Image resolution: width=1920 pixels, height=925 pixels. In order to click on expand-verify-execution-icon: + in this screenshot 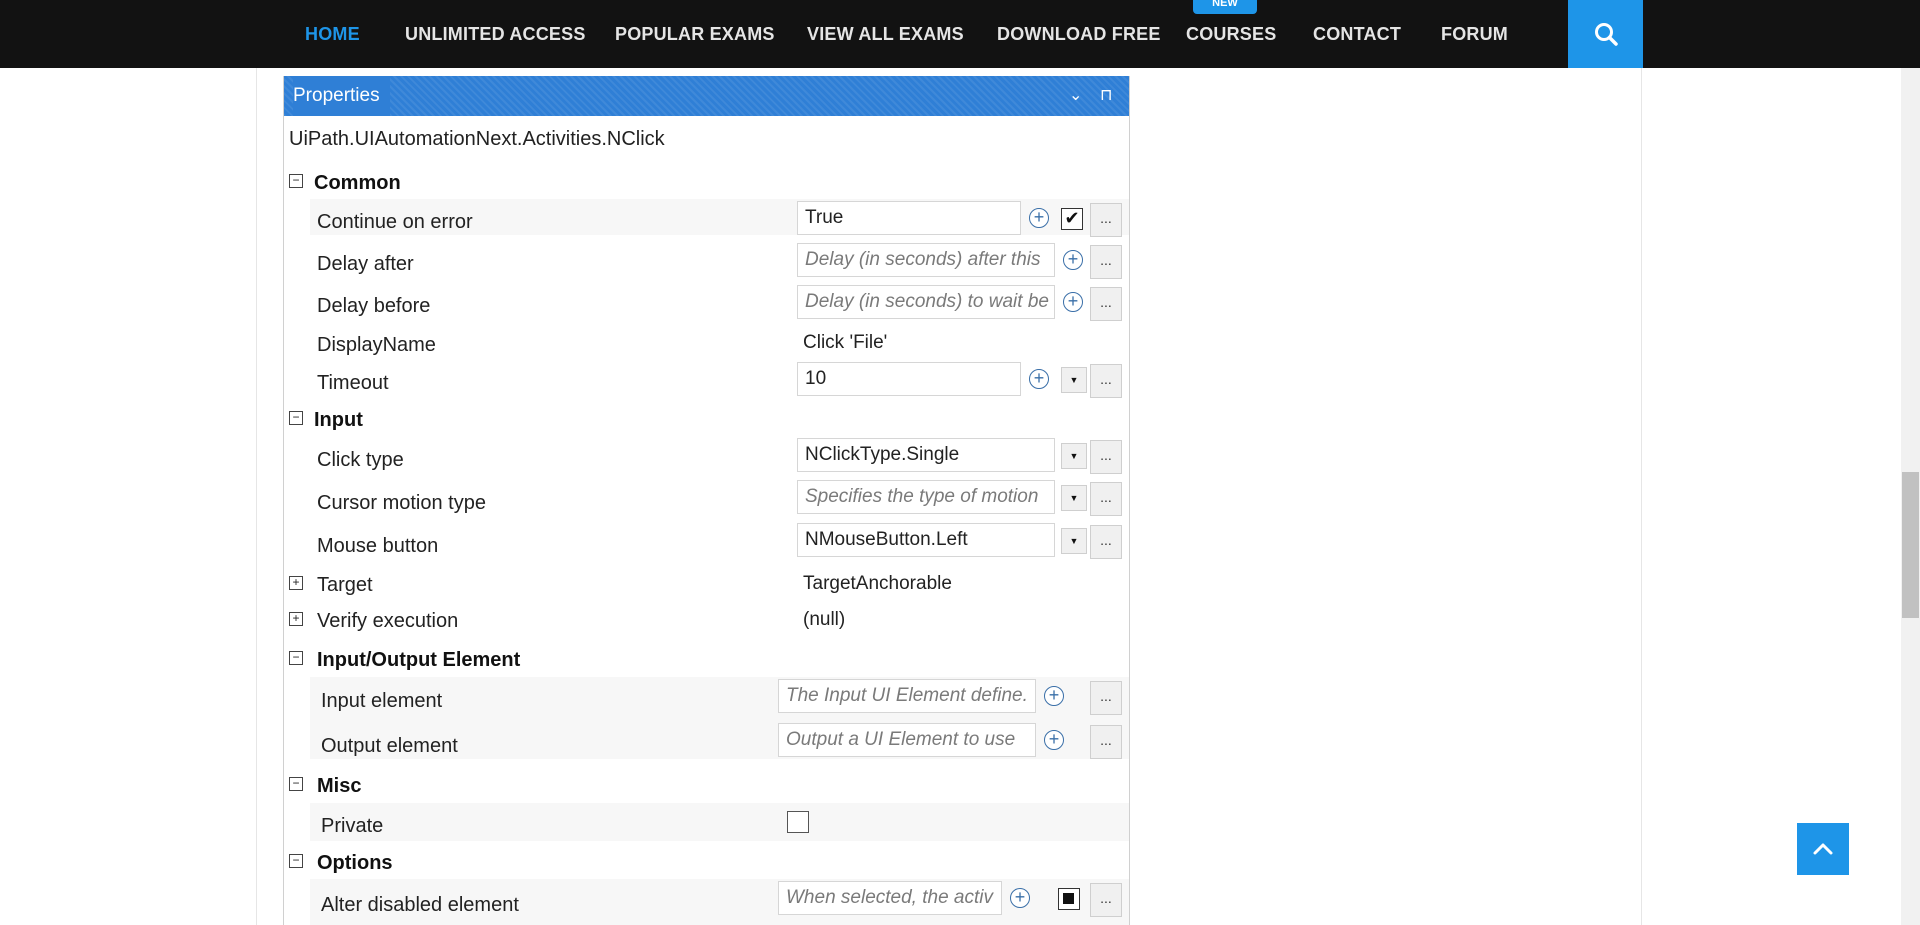, I will do `click(296, 619)`.